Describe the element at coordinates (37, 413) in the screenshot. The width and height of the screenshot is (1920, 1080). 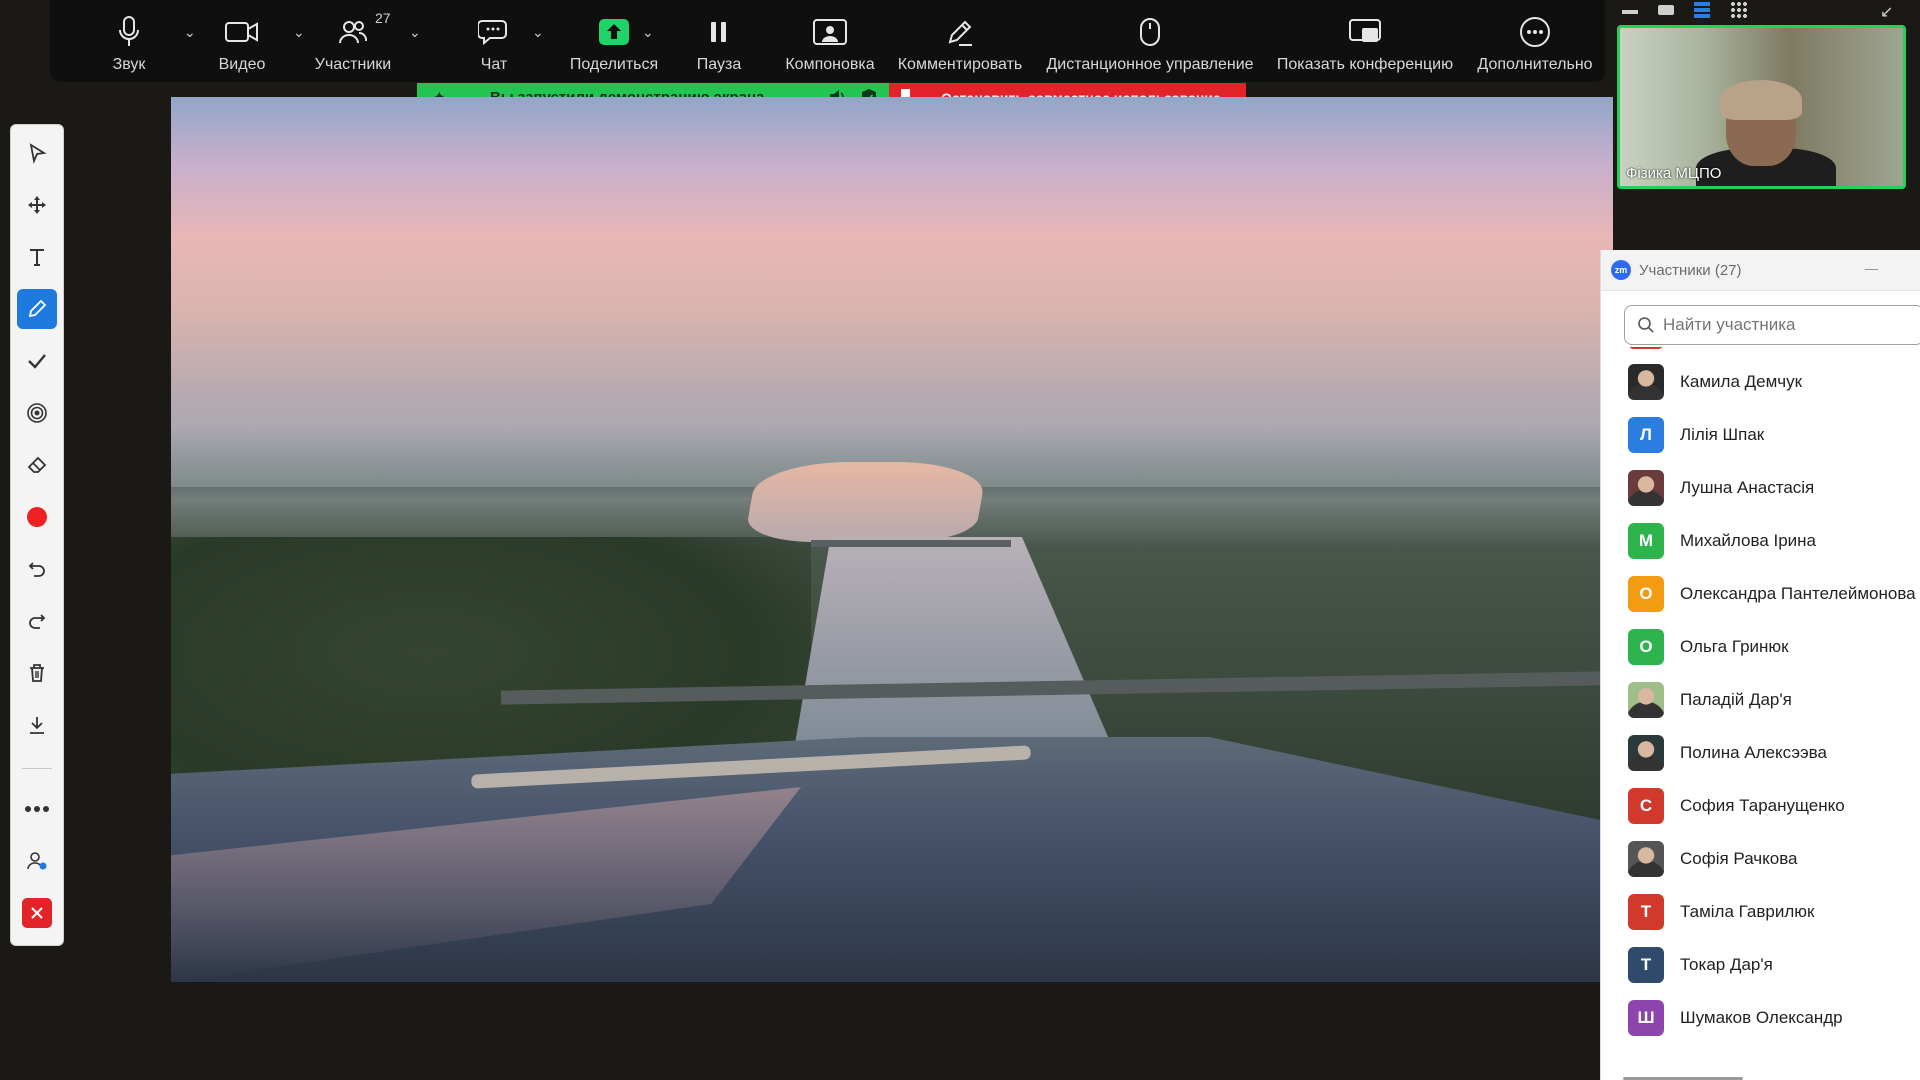
I see `spotlight-tool-button` at that location.